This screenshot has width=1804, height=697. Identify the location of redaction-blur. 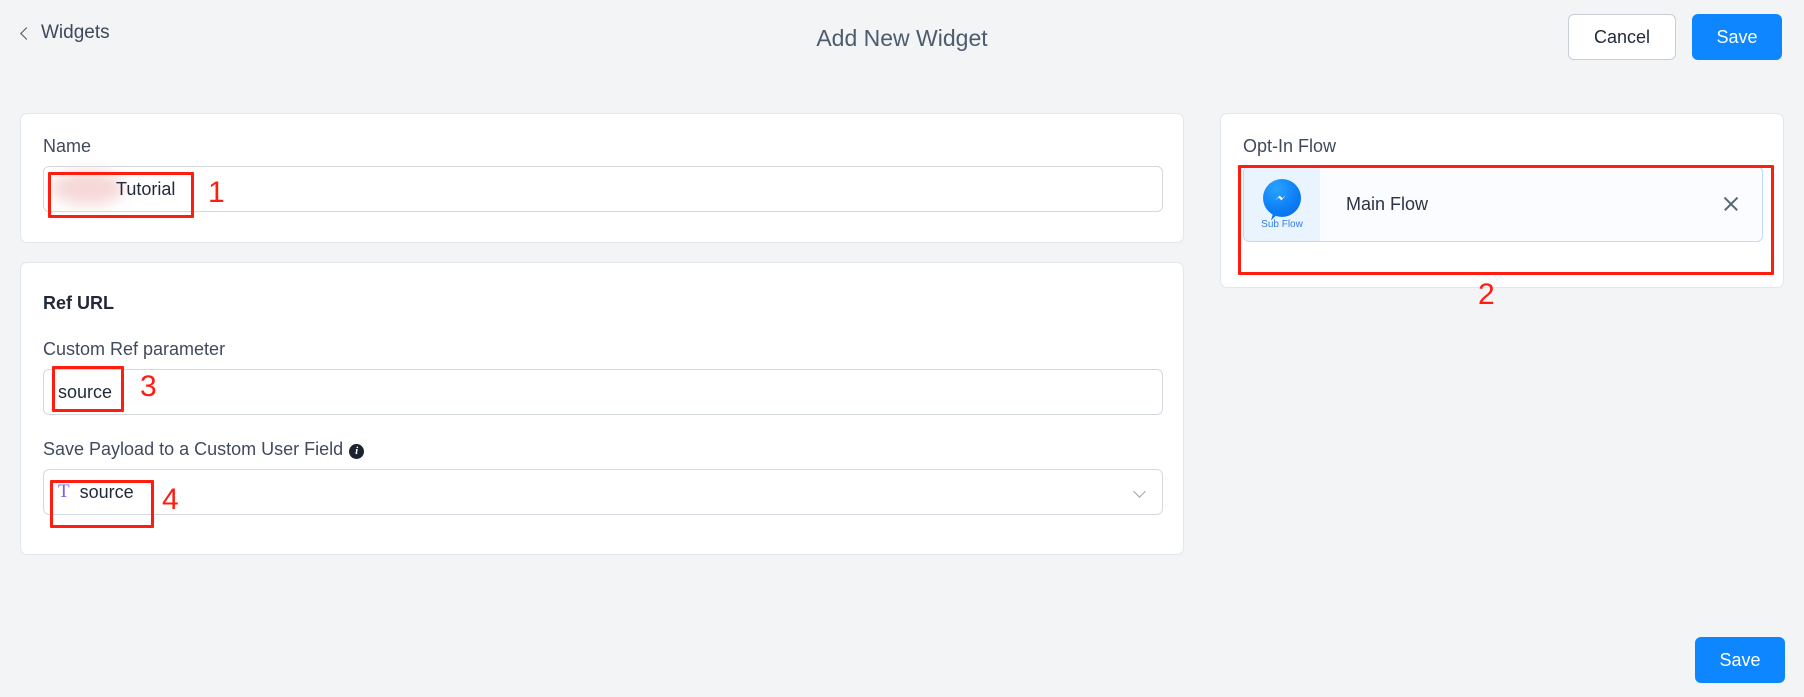
(88, 188).